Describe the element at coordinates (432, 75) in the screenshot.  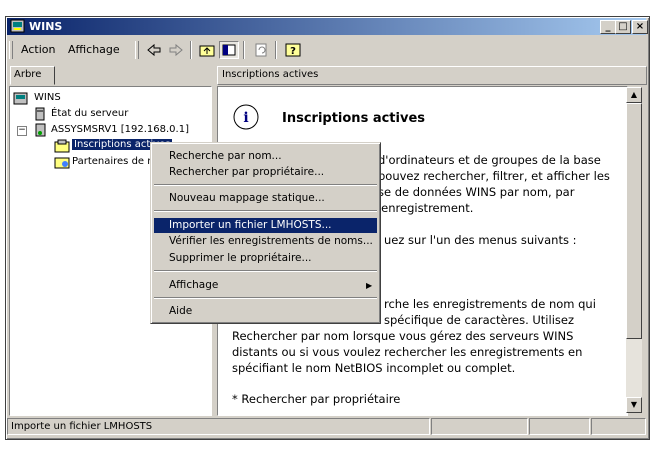
I see `right-pane-header: Inscriptions actives` at that location.